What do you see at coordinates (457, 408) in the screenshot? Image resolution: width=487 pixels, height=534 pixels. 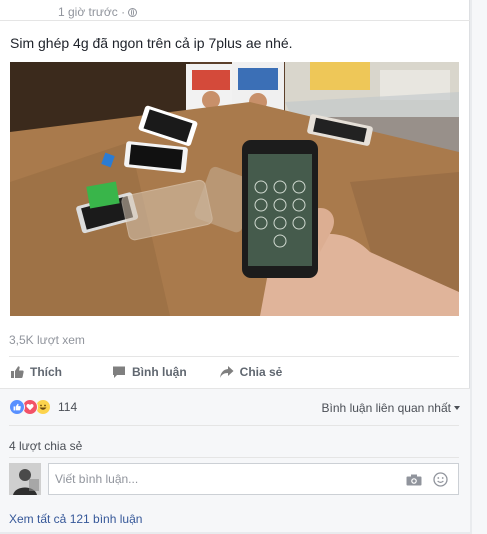 I see `chevron-down-icon` at bounding box center [457, 408].